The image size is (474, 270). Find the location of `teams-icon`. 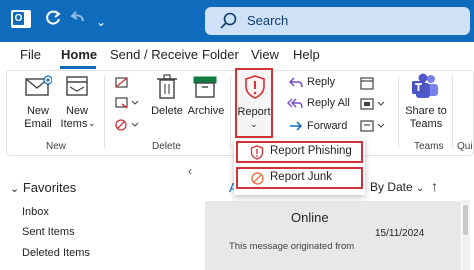

teams-icon is located at coordinates (425, 85).